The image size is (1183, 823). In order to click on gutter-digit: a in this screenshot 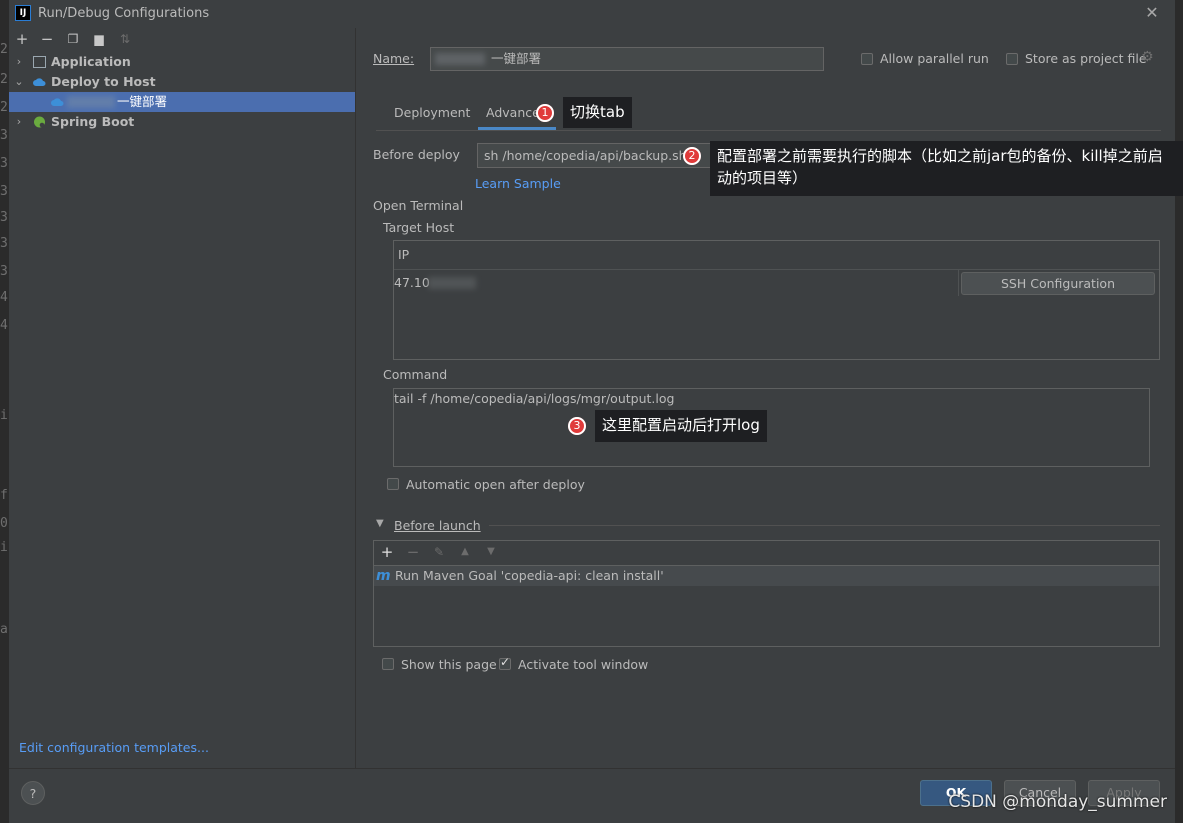, I will do `click(4, 629)`.